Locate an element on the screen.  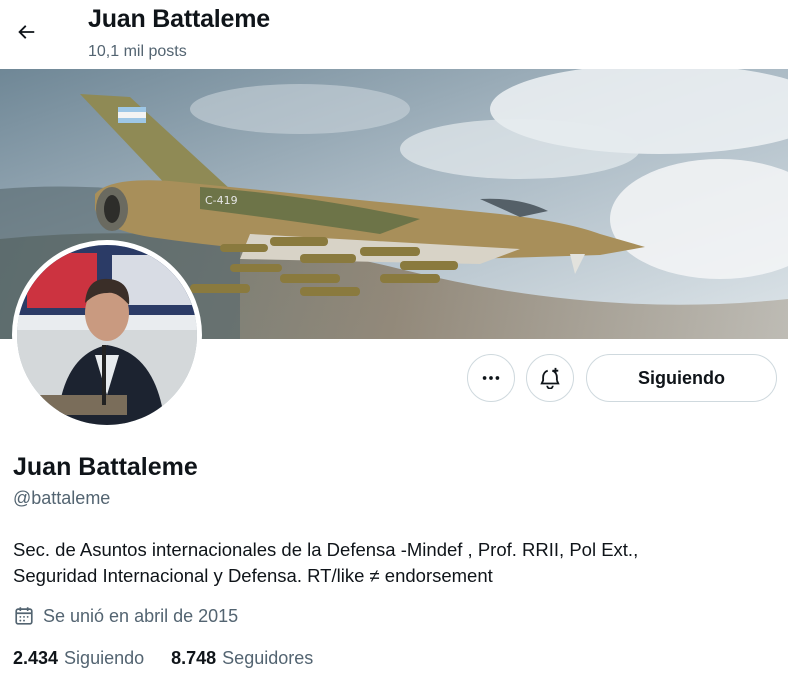
arrow-left-icon is located at coordinates (26, 32).